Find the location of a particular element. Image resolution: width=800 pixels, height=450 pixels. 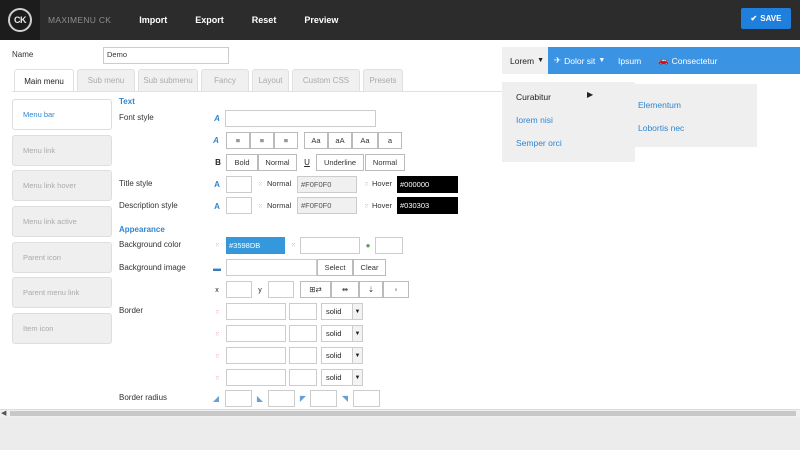

repeat-button: ⊞⇄ is located at coordinates (315, 289).